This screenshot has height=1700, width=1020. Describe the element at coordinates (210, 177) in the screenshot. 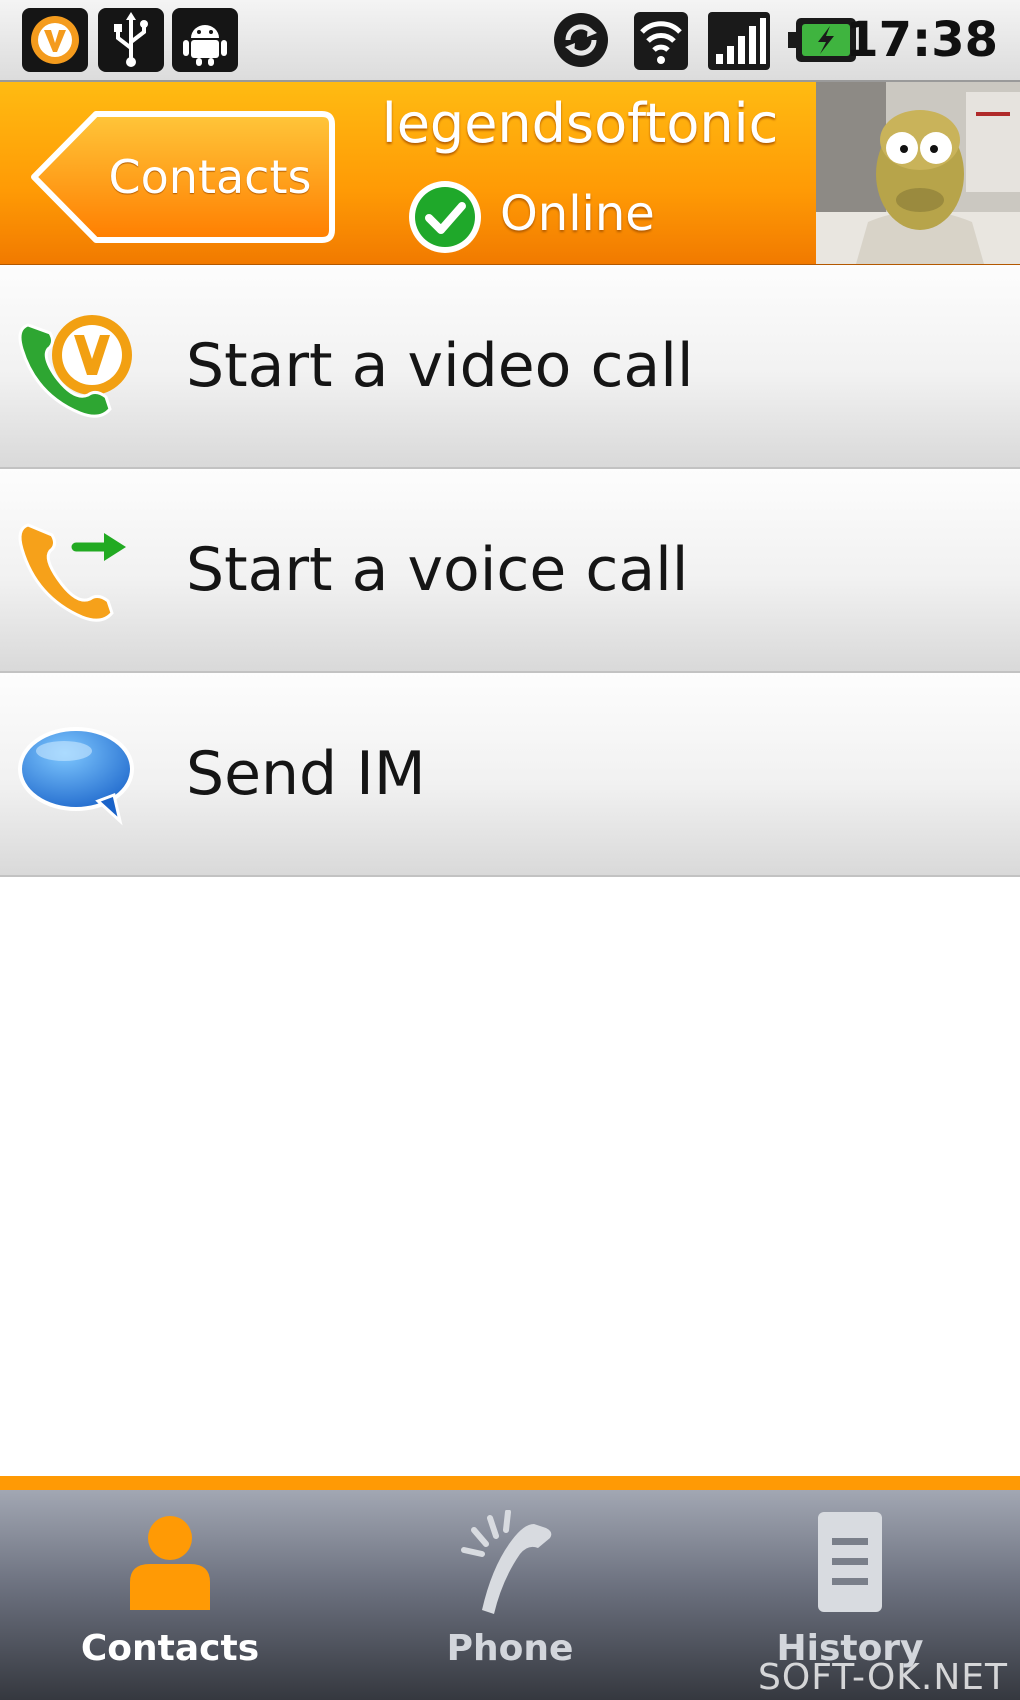

I see `back-button-label: Contacts` at that location.